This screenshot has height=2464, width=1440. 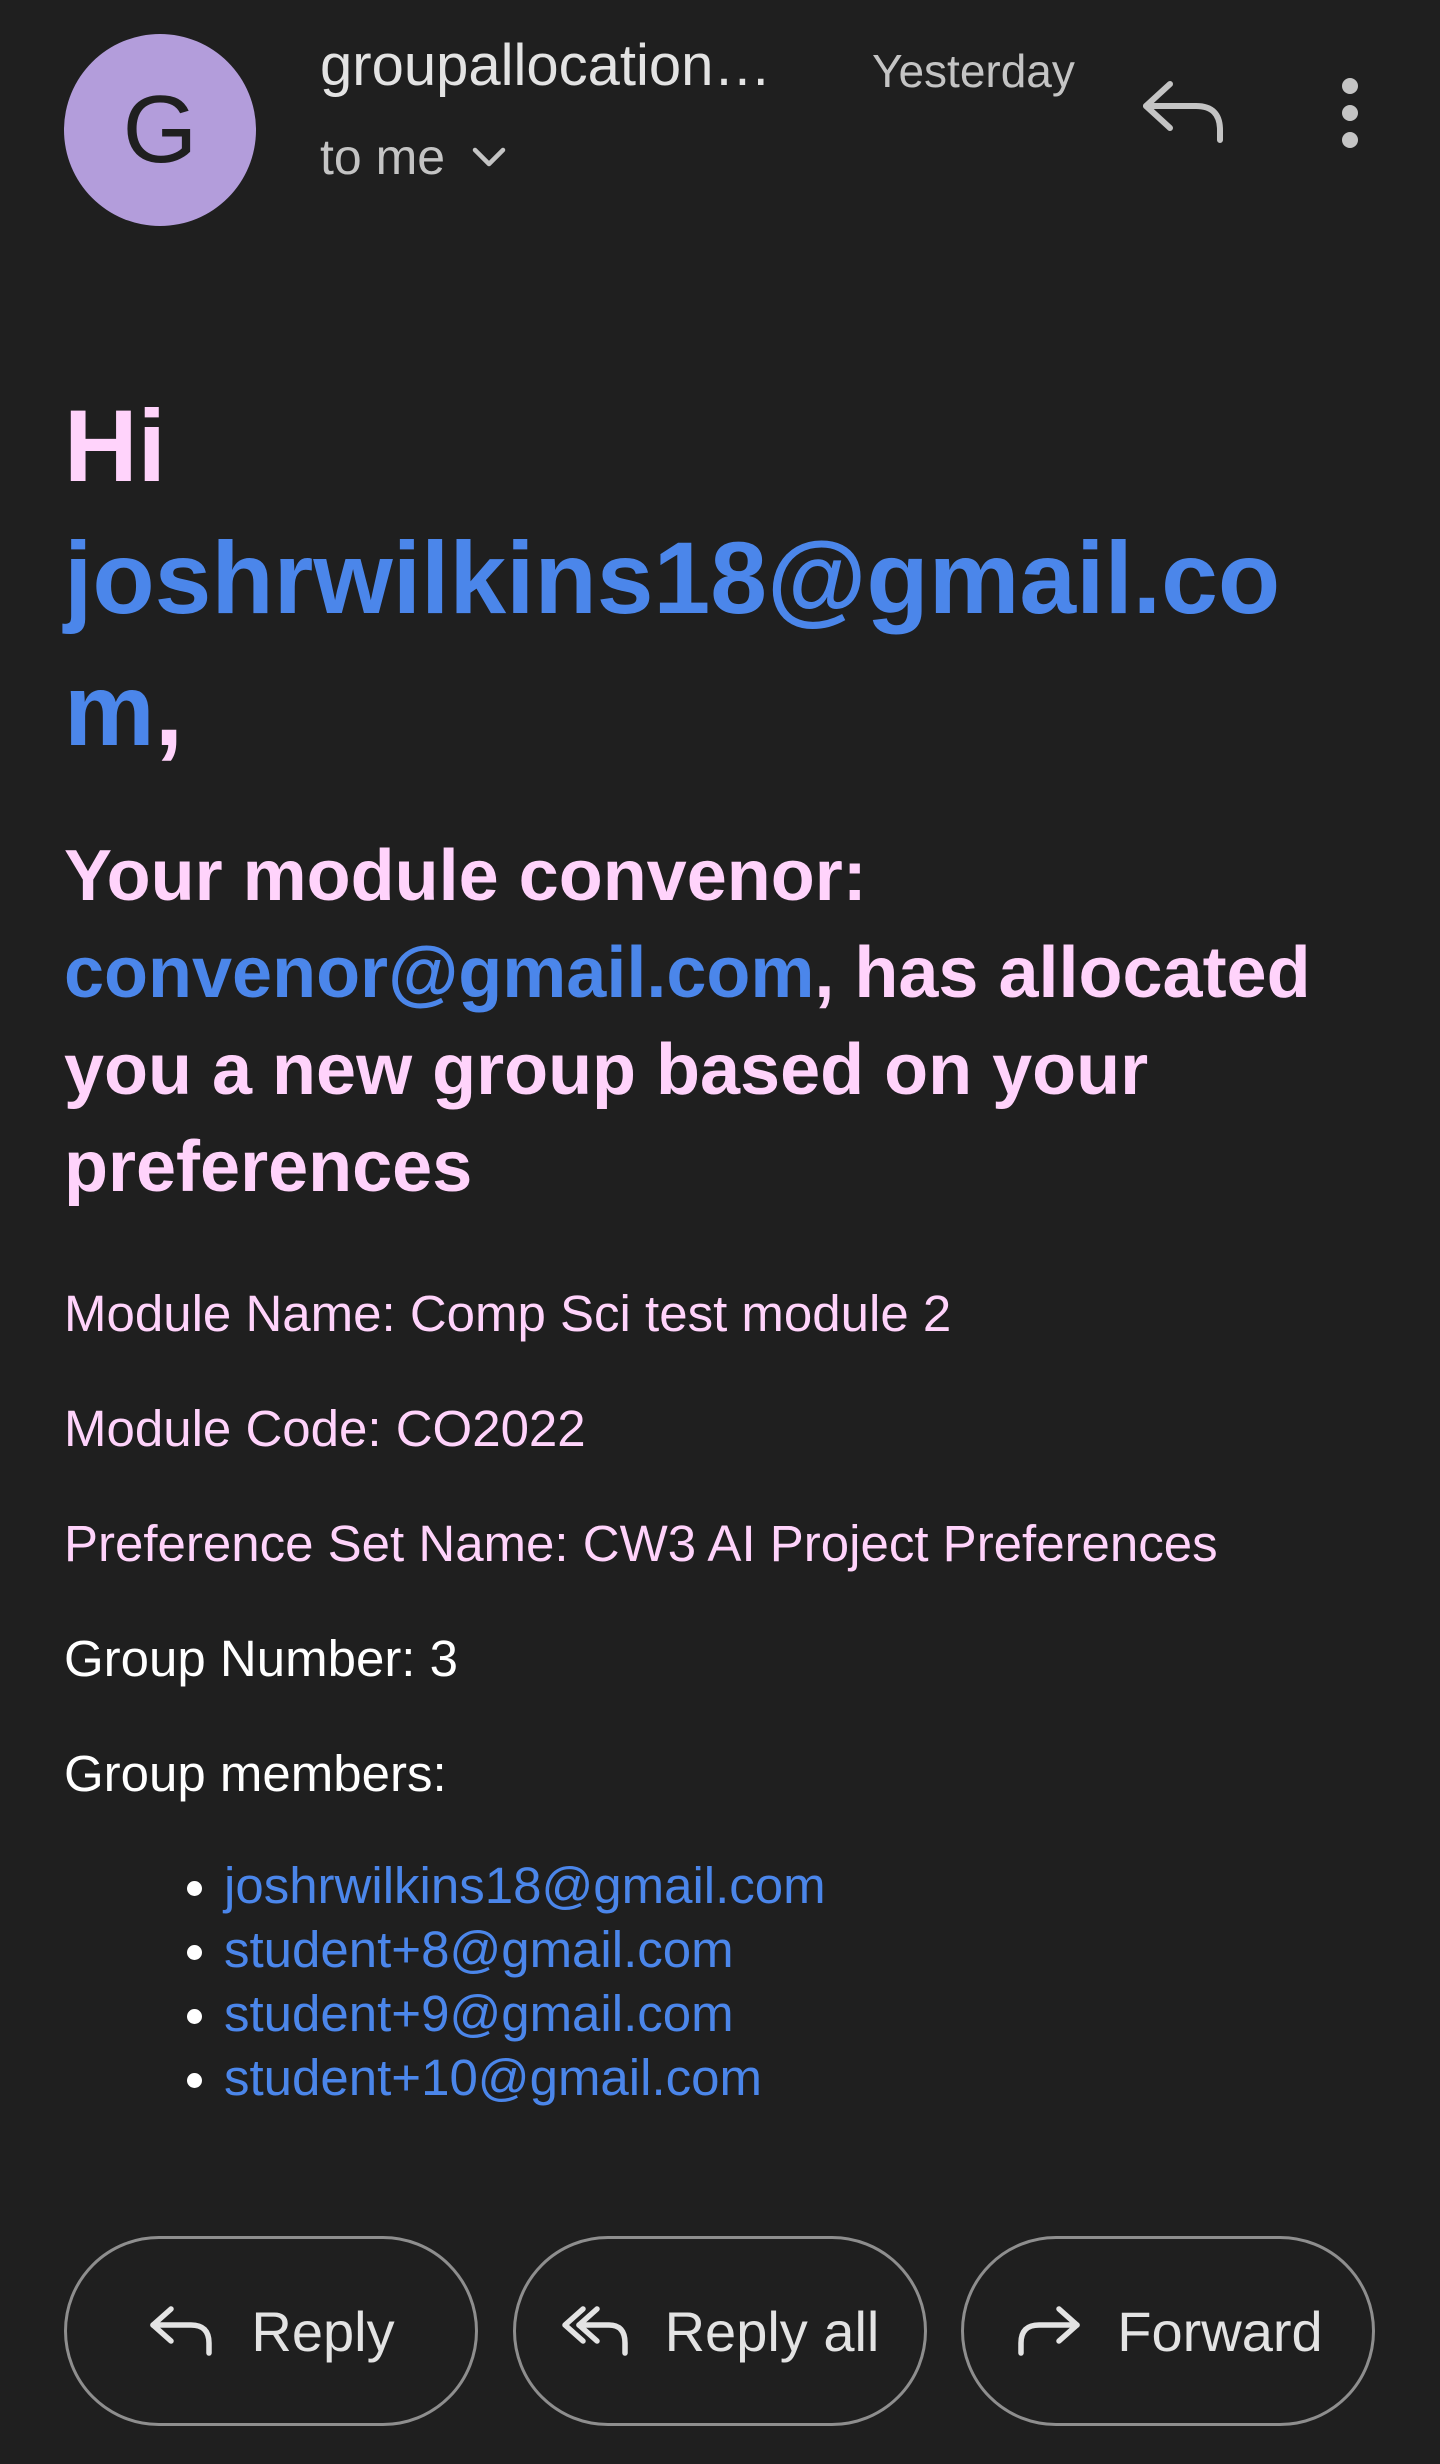 What do you see at coordinates (439, 973) in the screenshot?
I see `convenor-email-link: convenor@gmail.com` at bounding box center [439, 973].